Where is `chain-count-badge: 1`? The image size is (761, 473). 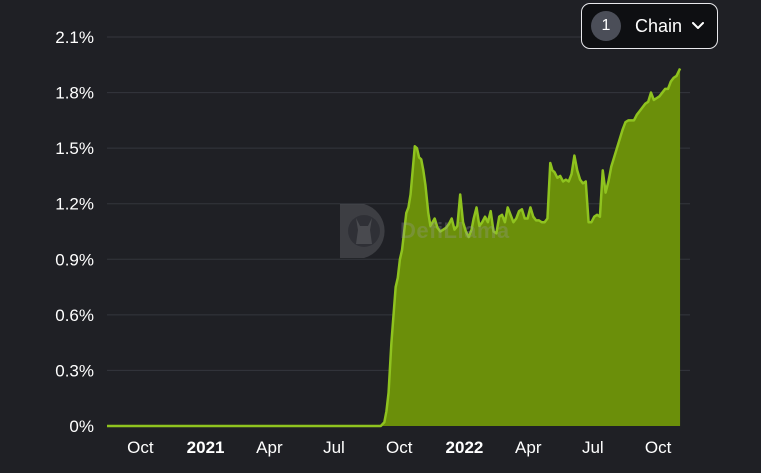 chain-count-badge: 1 is located at coordinates (606, 26).